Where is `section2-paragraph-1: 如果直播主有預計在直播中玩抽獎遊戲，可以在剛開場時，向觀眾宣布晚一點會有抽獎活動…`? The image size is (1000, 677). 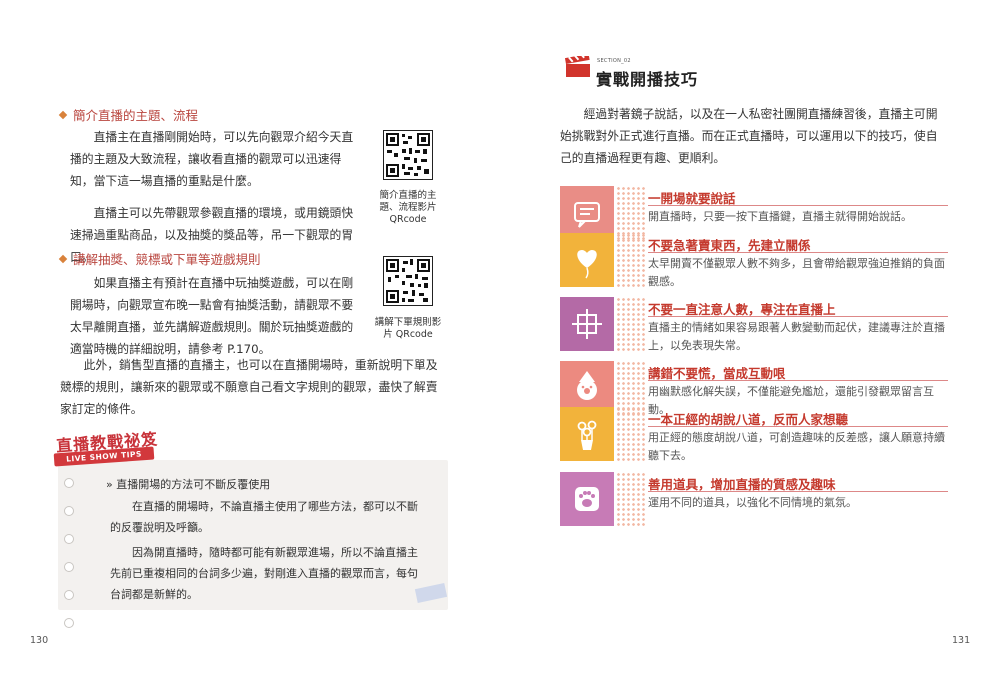 section2-paragraph-1: 如果直播主有預計在直播中玩抽獎遊戲，可以在剛開場時，向觀眾宣布晚一點會有抽獎活動… is located at coordinates (212, 316).